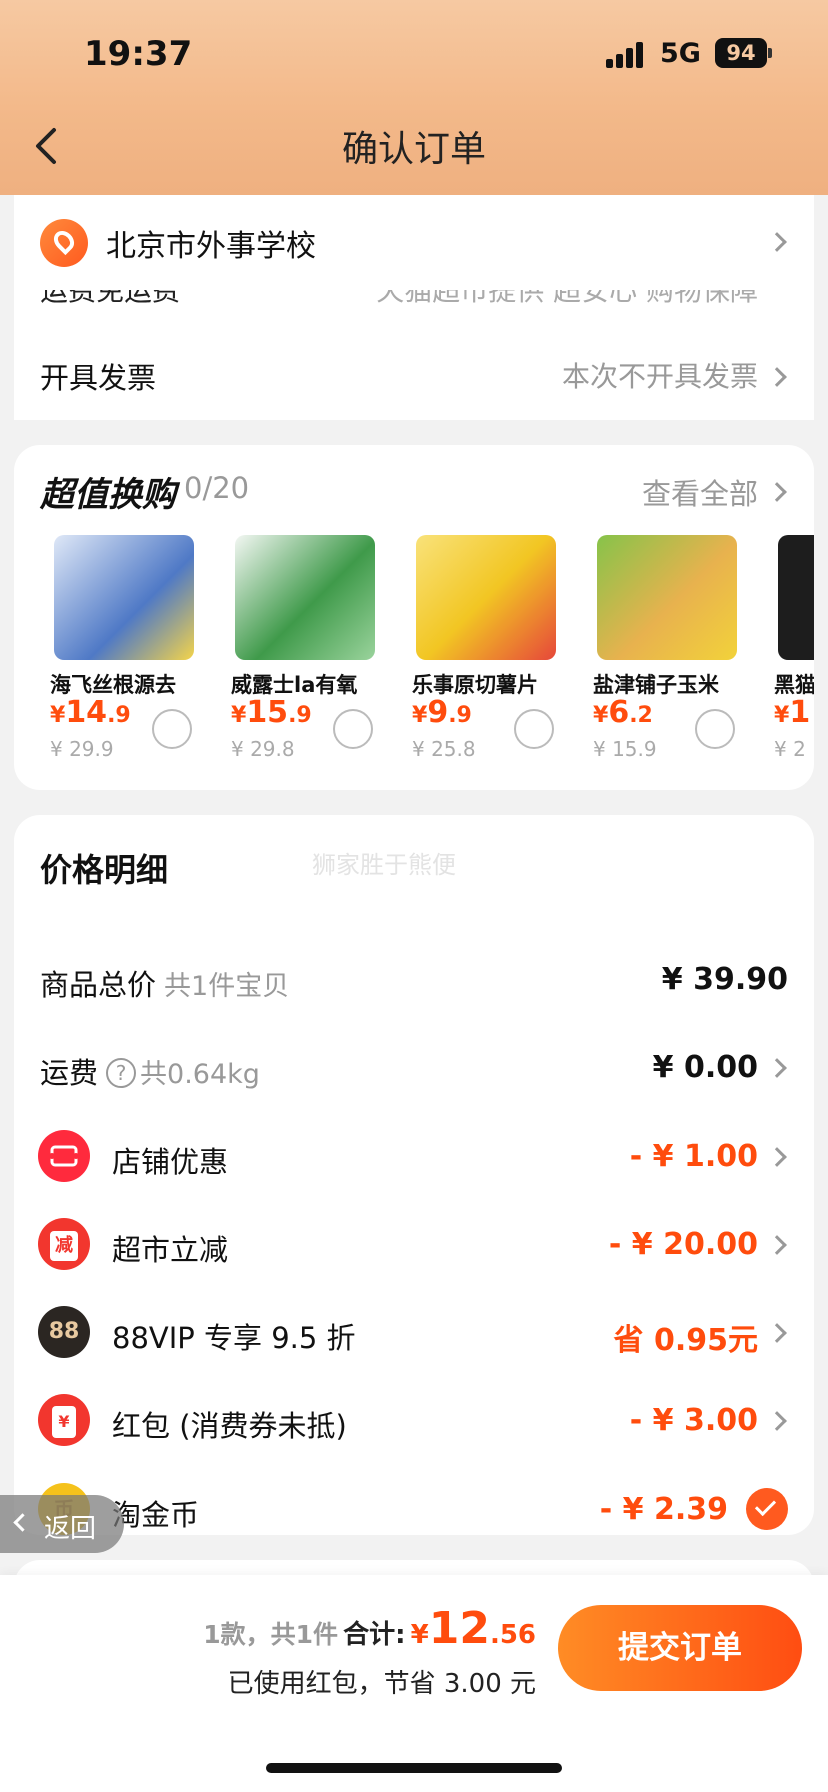 The image size is (828, 1792). Describe the element at coordinates (667, 597) in the screenshot. I see `corn-snack-image` at that location.